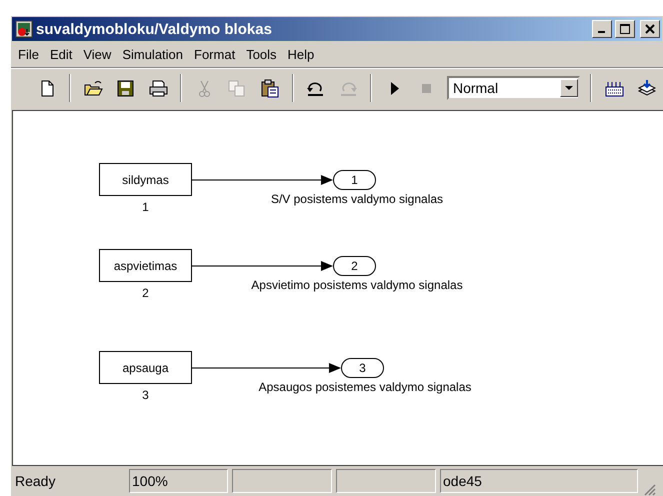 The width and height of the screenshot is (663, 496). Describe the element at coordinates (365, 387) in the screenshot. I see `signal-label: Apsaugos posistemes valdymo signalas` at that location.